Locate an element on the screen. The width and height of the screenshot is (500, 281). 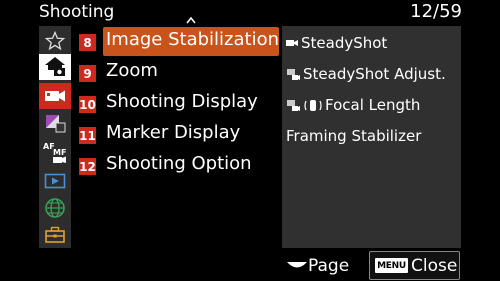
menu-item-number: 11 is located at coordinates (87, 135).